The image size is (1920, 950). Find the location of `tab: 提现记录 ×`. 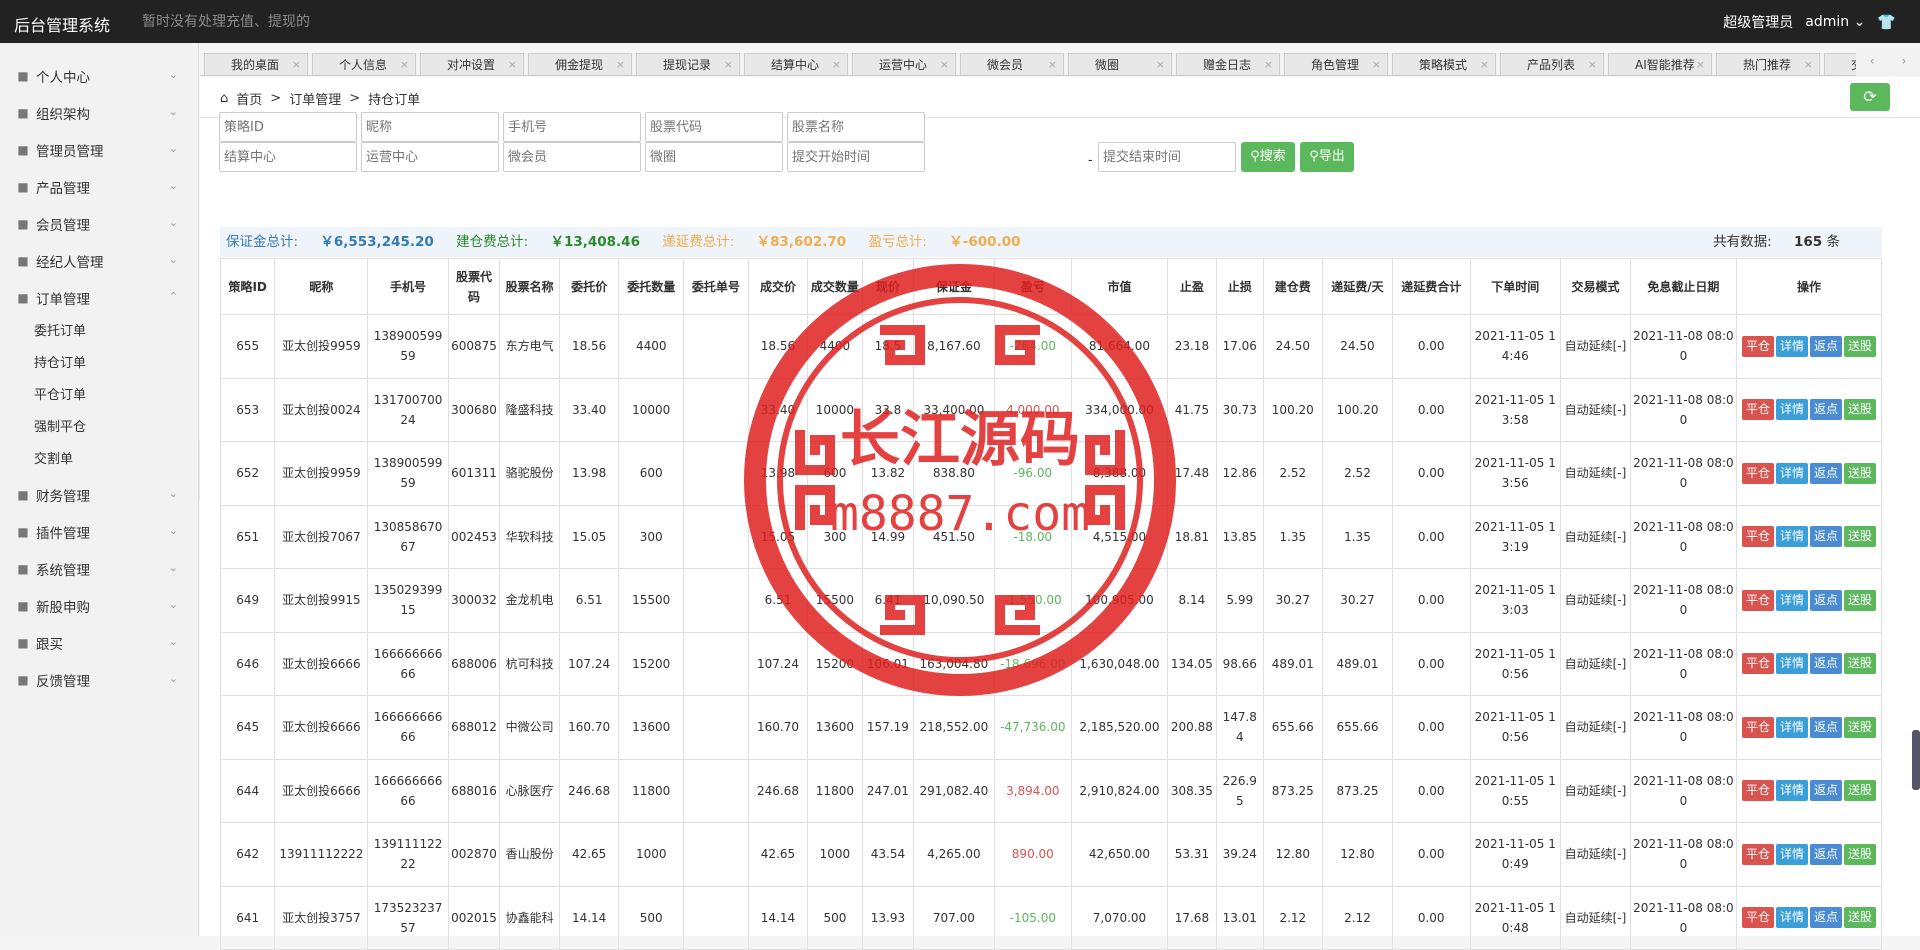

tab: 提现记录 × is located at coordinates (688, 64).